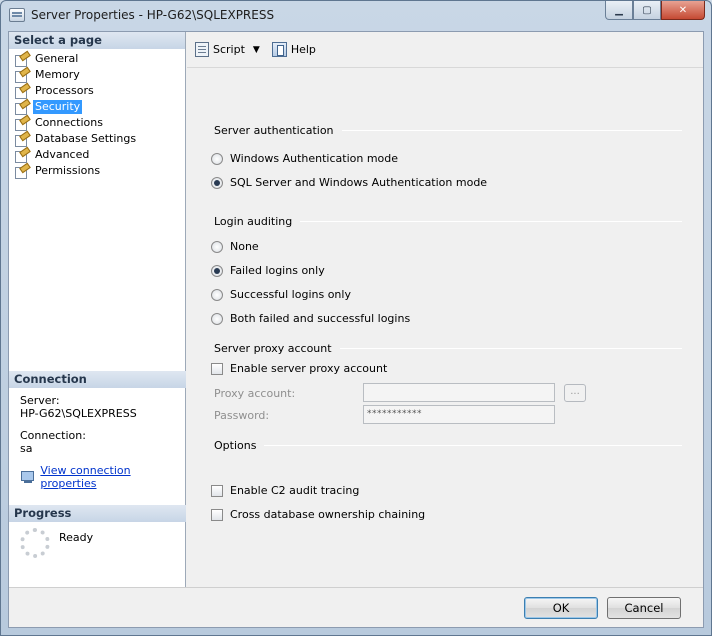 This screenshot has height=636, width=712. Describe the element at coordinates (320, 318) in the screenshot. I see `audit-both-label: Both failed and successful logins` at that location.